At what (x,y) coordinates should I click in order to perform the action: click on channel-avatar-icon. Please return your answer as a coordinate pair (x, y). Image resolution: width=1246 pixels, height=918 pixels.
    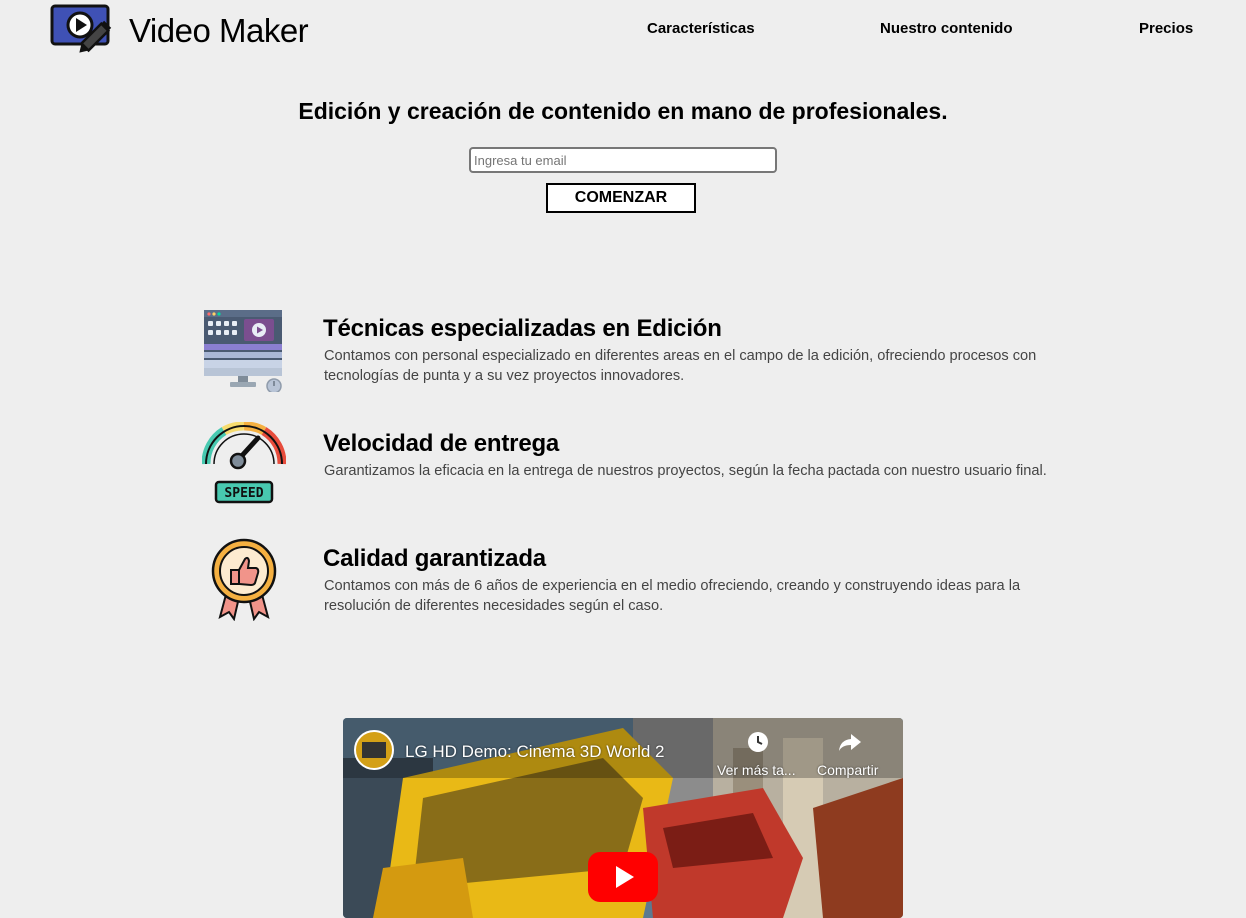
    Looking at the image, I should click on (374, 750).